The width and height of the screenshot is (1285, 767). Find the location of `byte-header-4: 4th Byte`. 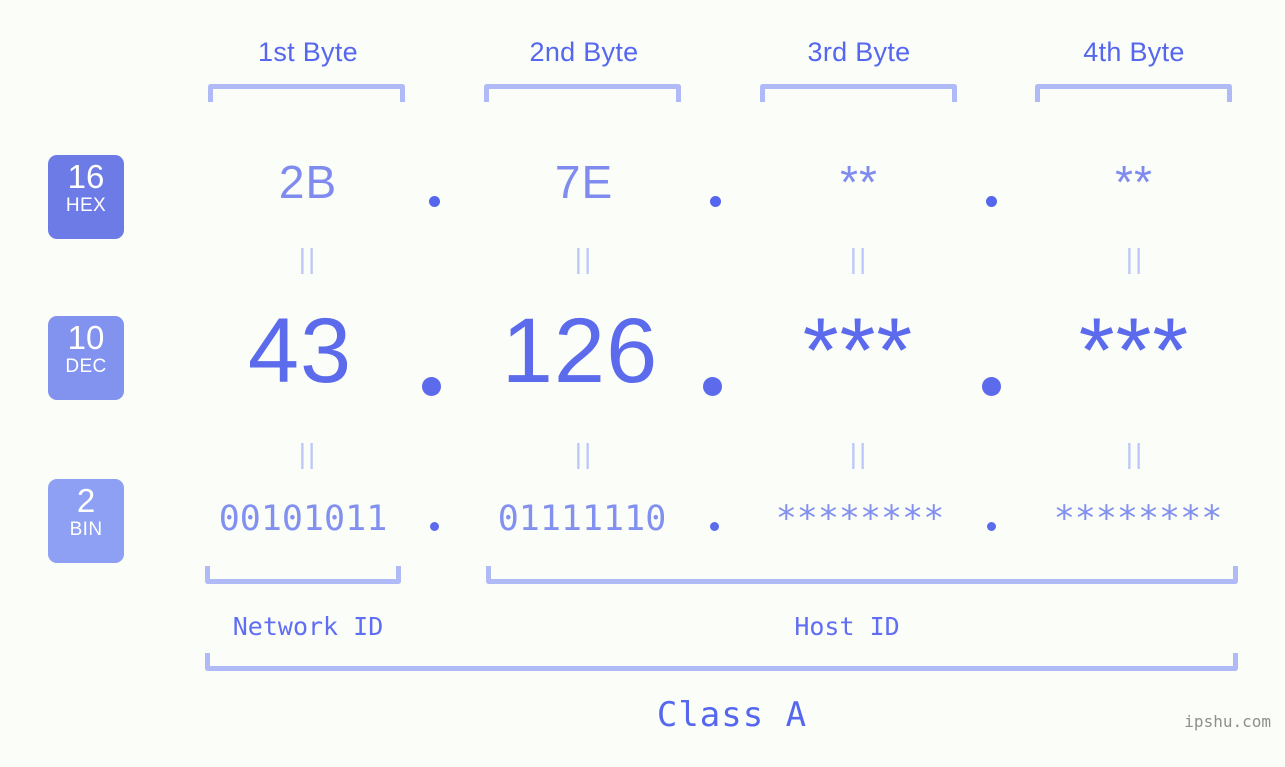

byte-header-4: 4th Byte is located at coordinates (1134, 52).